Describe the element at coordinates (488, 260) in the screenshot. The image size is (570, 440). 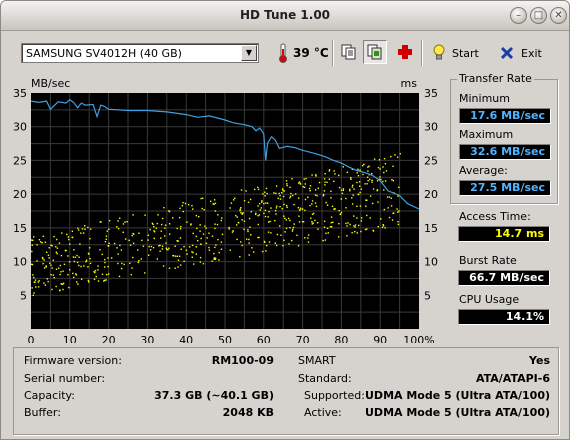
I see `burst-rate-label: Burst Rate` at that location.